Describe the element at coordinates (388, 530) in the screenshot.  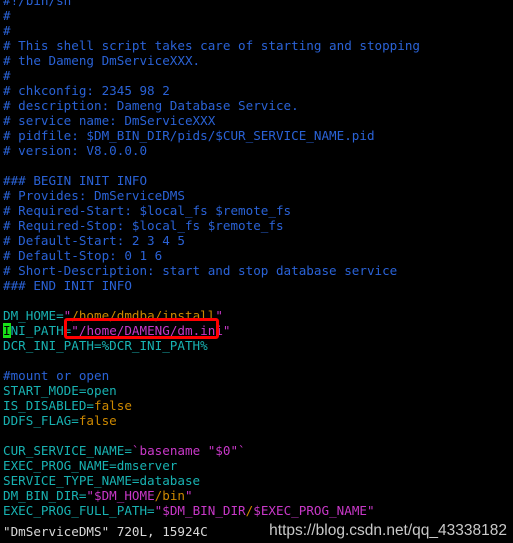
I see `blog-watermark: https://blog.csdn.net/qq_43338182` at that location.